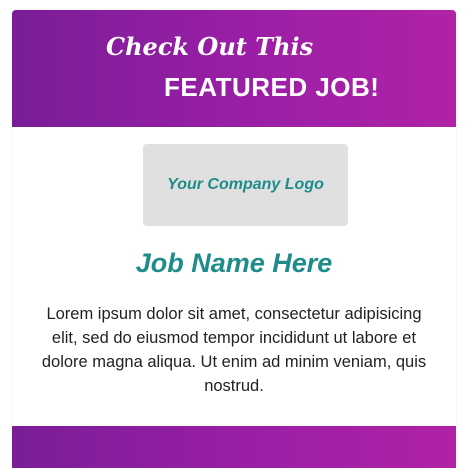 This screenshot has height=468, width=468. Describe the element at coordinates (234, 263) in the screenshot. I see `job-title: Job Name Here` at that location.